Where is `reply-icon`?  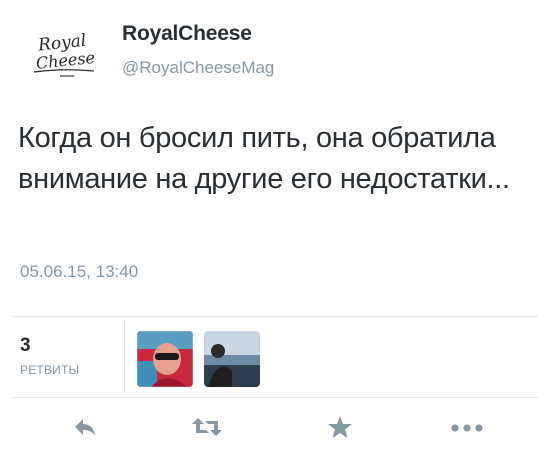 reply-icon is located at coordinates (85, 429).